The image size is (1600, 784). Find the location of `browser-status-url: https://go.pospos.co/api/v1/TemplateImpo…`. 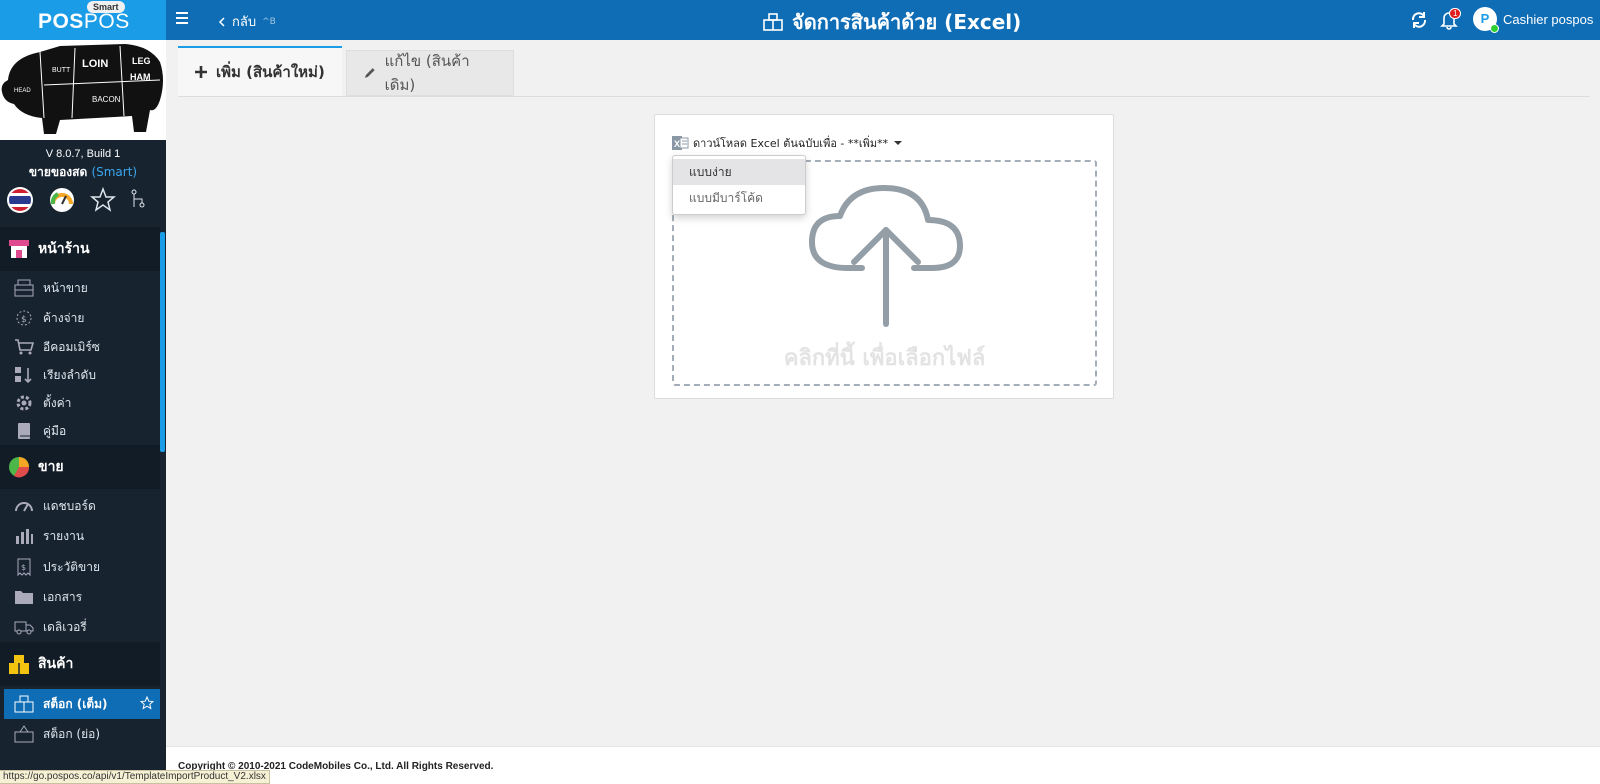

browser-status-url: https://go.pospos.co/api/v1/TemplateImpo… is located at coordinates (135, 777).